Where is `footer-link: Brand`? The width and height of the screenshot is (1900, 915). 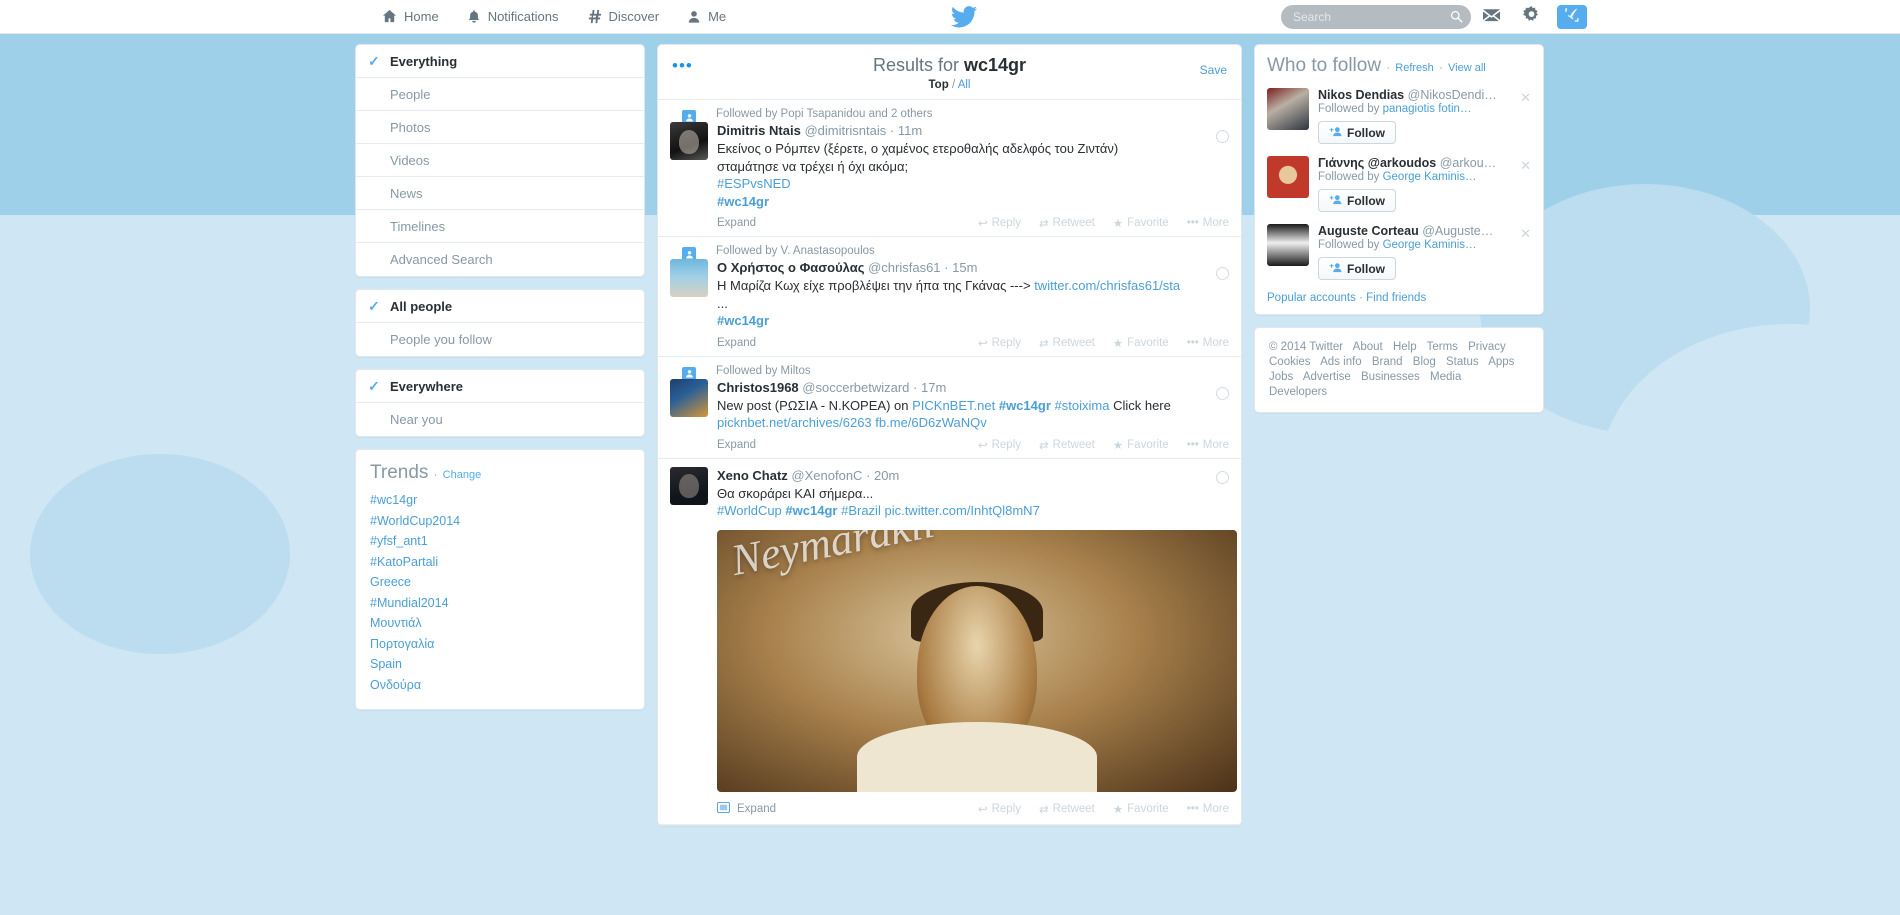 footer-link: Brand is located at coordinates (1387, 362).